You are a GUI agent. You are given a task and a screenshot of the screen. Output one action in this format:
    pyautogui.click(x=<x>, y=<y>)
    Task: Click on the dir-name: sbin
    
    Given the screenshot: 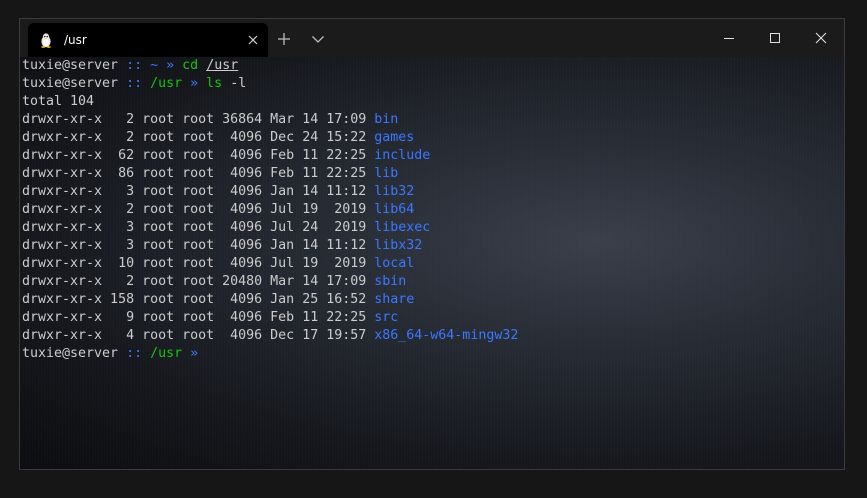 What is the action you would take?
    pyautogui.click(x=390, y=281)
    